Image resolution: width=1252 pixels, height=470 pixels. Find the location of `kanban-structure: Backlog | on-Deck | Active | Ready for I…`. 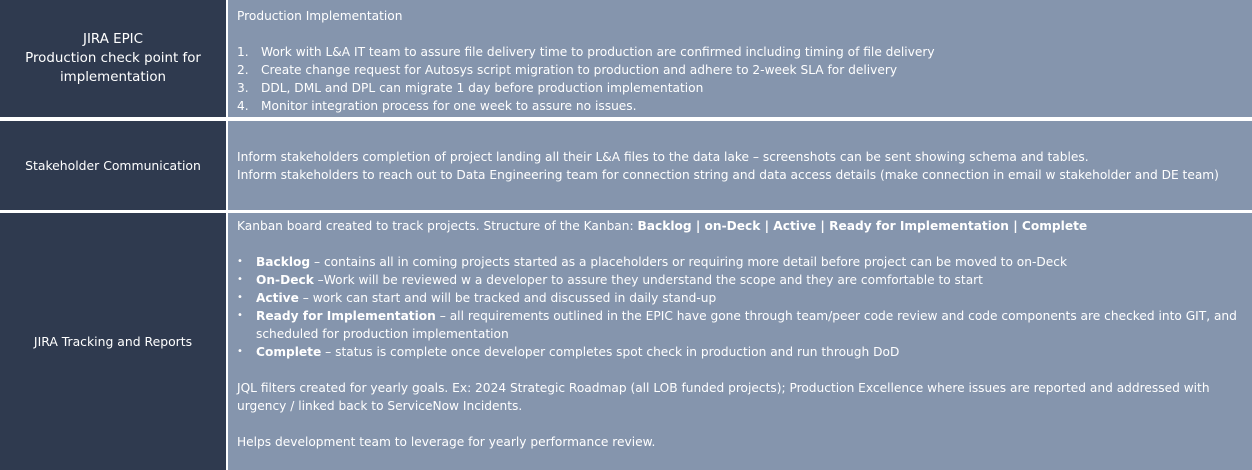

kanban-structure: Backlog | on-Deck | Active | Ready for I… is located at coordinates (862, 226).